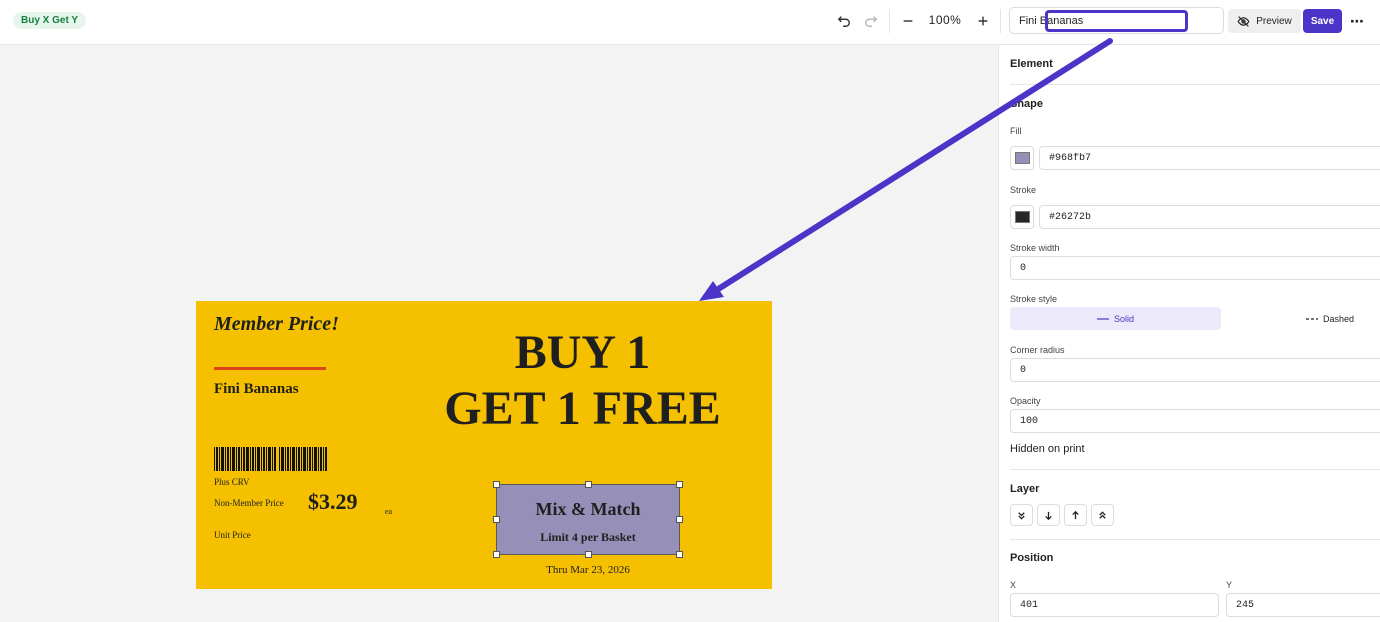 This screenshot has width=1380, height=622. I want to click on send-to-back-icon, so click(1021, 515).